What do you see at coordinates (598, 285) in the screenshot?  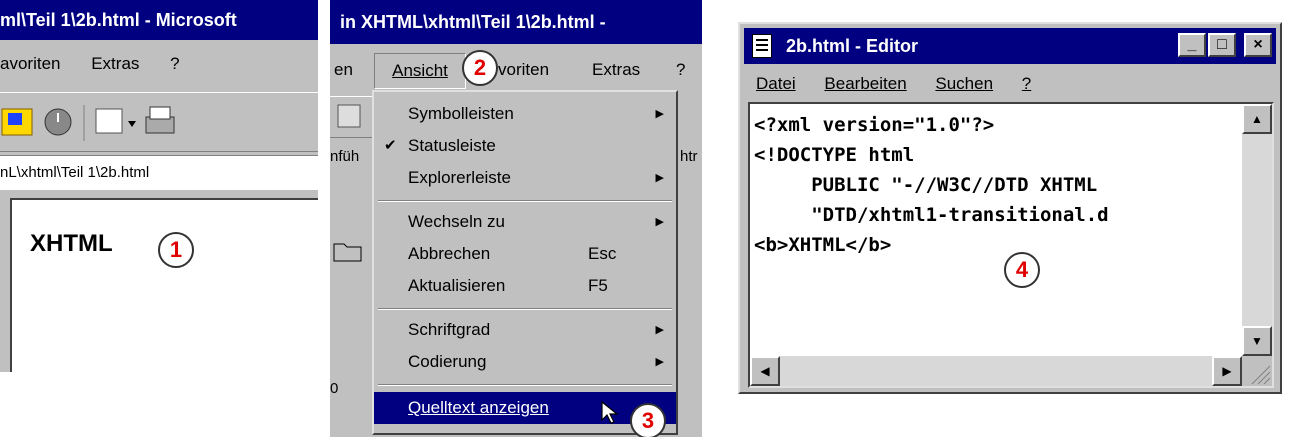 I see `menu-item-shortcut: F5` at bounding box center [598, 285].